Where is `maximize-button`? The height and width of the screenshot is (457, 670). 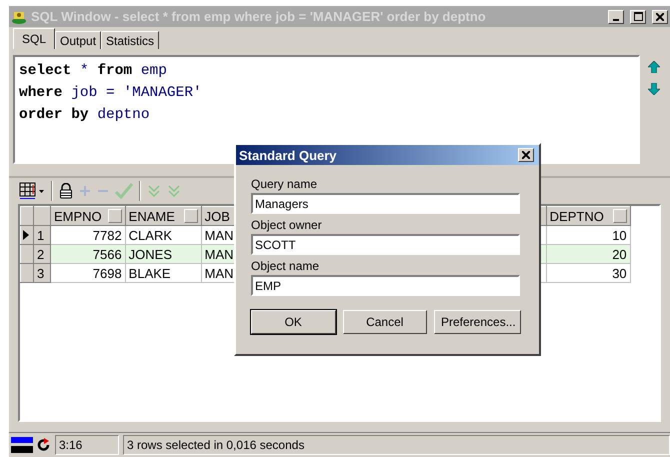
maximize-button is located at coordinates (638, 17).